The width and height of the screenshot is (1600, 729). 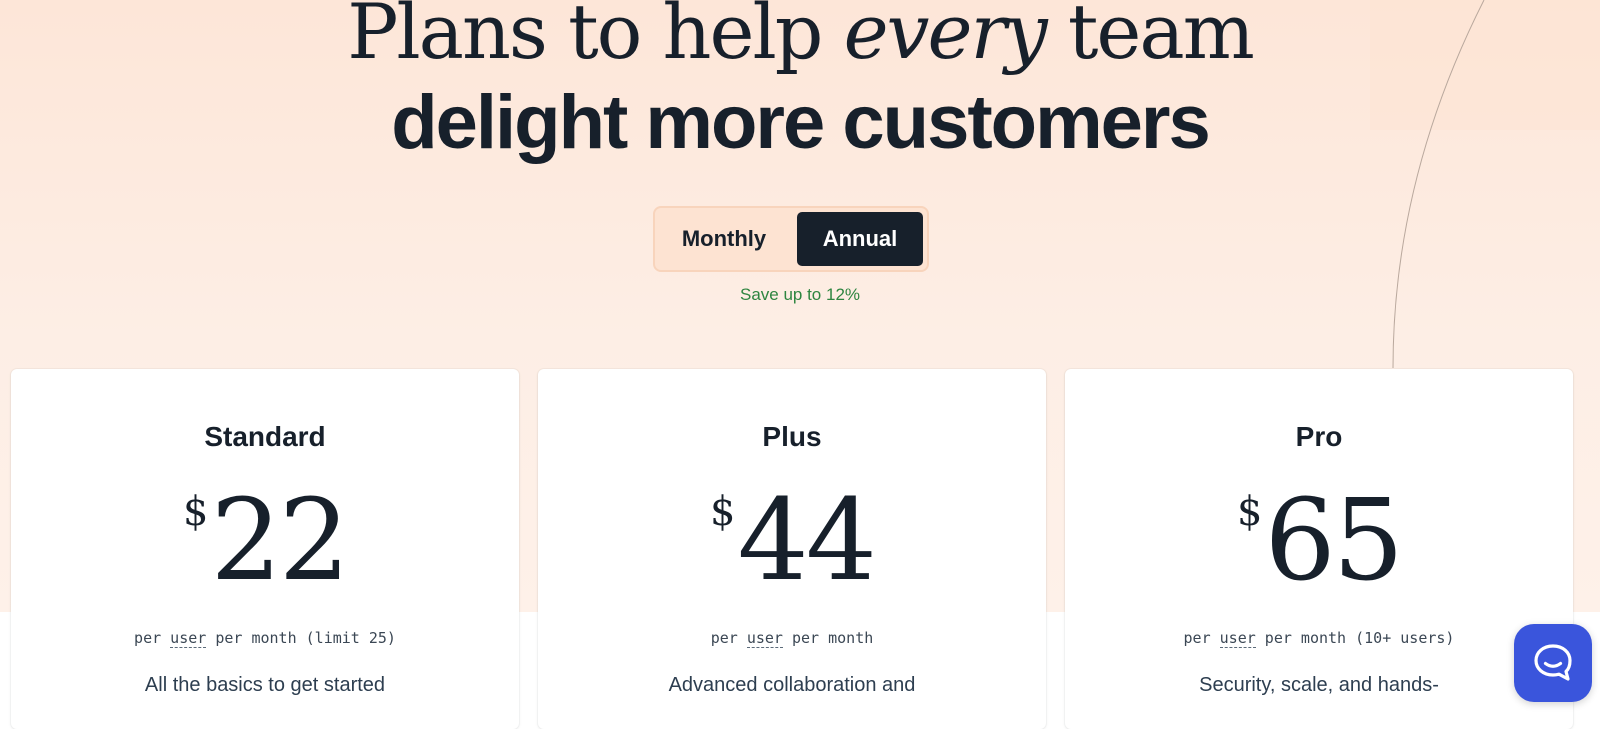 What do you see at coordinates (265, 436) in the screenshot?
I see `plan-name: Standard` at bounding box center [265, 436].